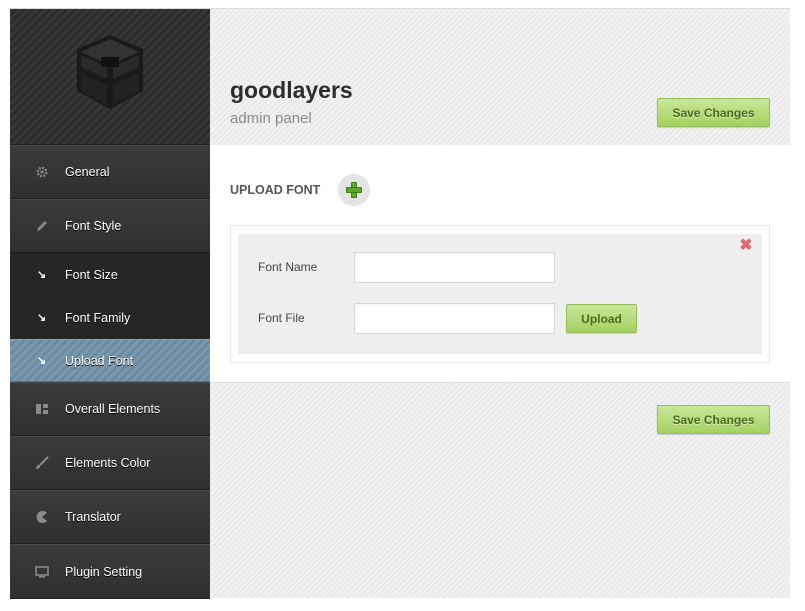  What do you see at coordinates (288, 267) in the screenshot?
I see `font-name-label: Font Name` at bounding box center [288, 267].